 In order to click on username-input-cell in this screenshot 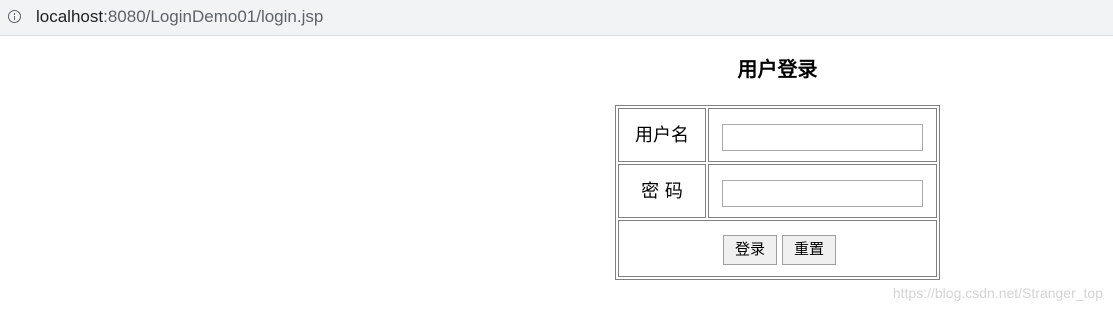, I will do `click(822, 135)`.